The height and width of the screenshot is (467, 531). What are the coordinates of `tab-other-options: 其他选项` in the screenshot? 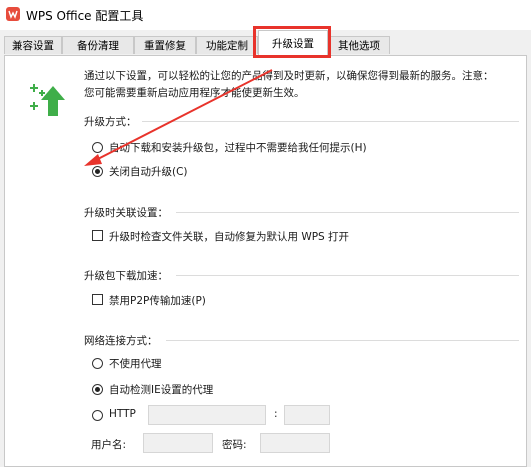 It's located at (359, 45).